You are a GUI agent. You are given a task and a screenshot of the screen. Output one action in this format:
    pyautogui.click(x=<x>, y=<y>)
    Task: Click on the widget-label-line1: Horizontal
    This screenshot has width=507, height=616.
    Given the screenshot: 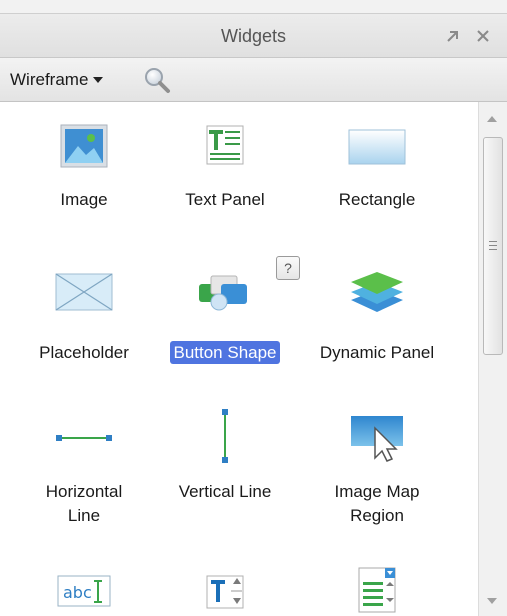 What is the action you would take?
    pyautogui.click(x=84, y=491)
    